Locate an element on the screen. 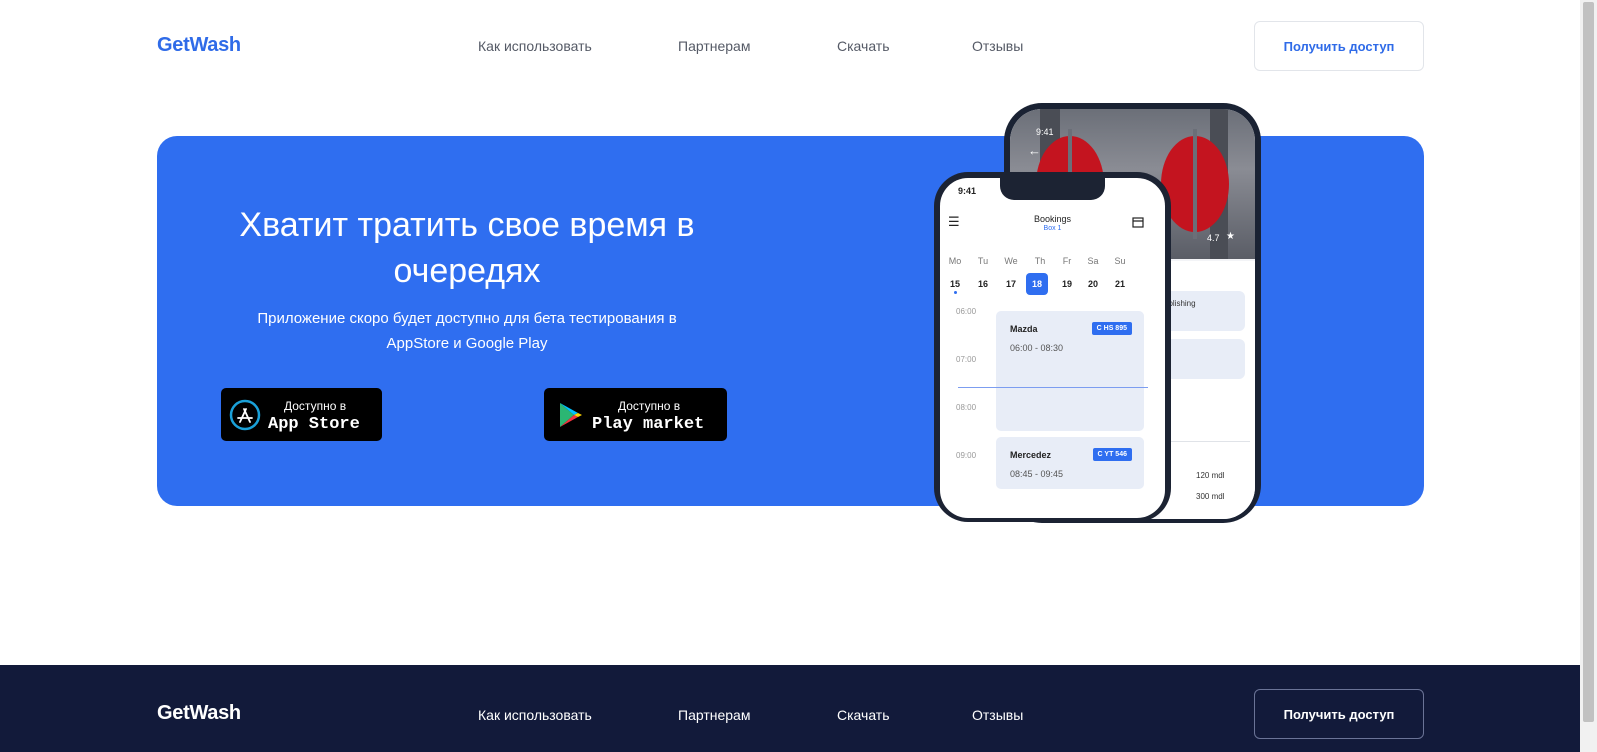 The height and width of the screenshot is (752, 1597). booking-plate: C YT 546 is located at coordinates (1112, 454).